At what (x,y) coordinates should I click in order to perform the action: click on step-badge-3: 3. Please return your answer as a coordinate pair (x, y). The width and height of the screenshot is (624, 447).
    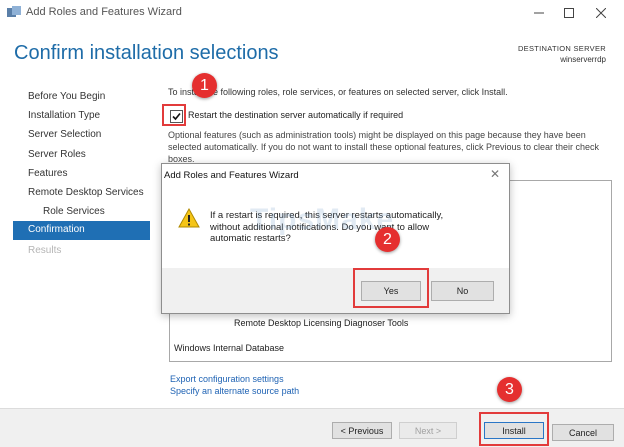
    Looking at the image, I should click on (509, 389).